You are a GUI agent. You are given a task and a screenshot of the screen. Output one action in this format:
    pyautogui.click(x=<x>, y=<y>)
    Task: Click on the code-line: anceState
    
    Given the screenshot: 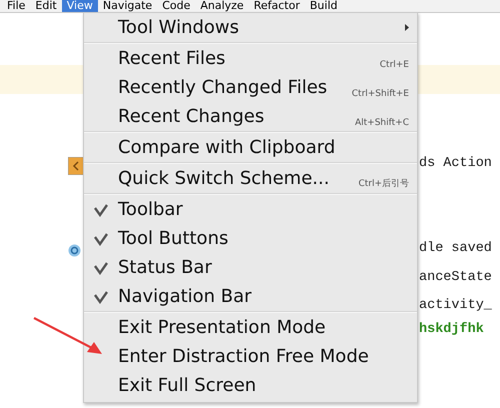 What is the action you would take?
    pyautogui.click(x=455, y=277)
    